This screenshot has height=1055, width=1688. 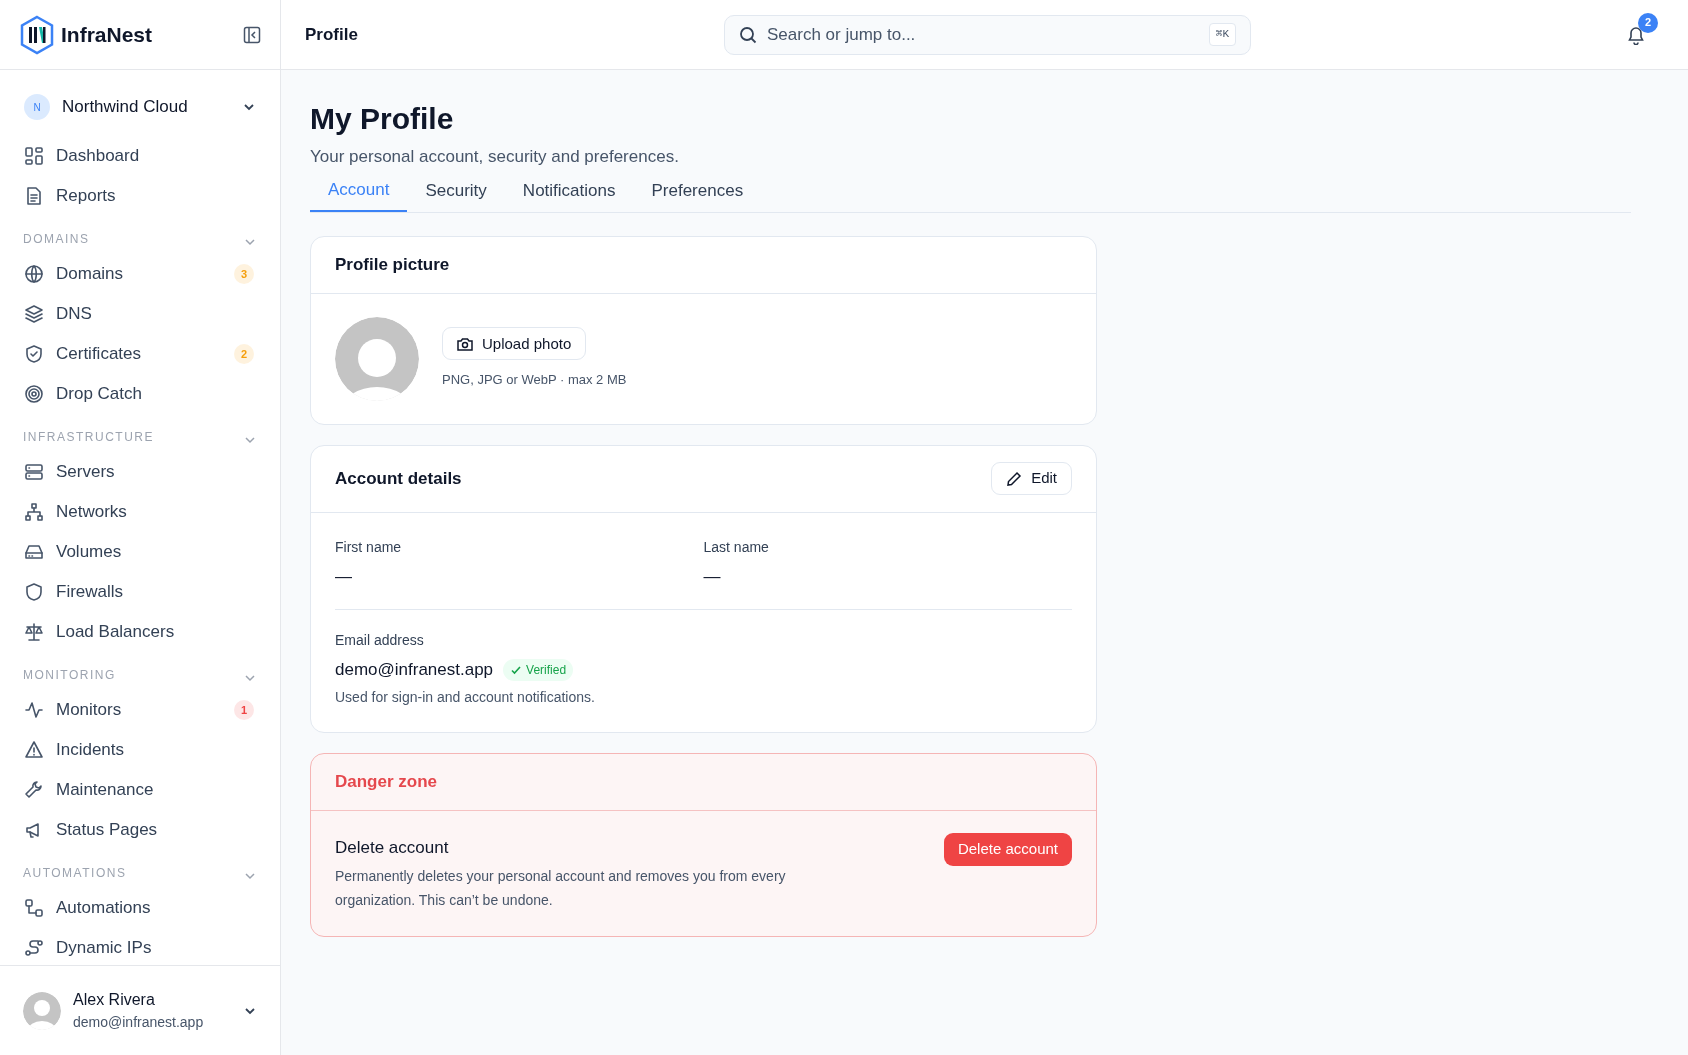 What do you see at coordinates (125, 107) in the screenshot?
I see `workspace-name: Northwind Cloud` at bounding box center [125, 107].